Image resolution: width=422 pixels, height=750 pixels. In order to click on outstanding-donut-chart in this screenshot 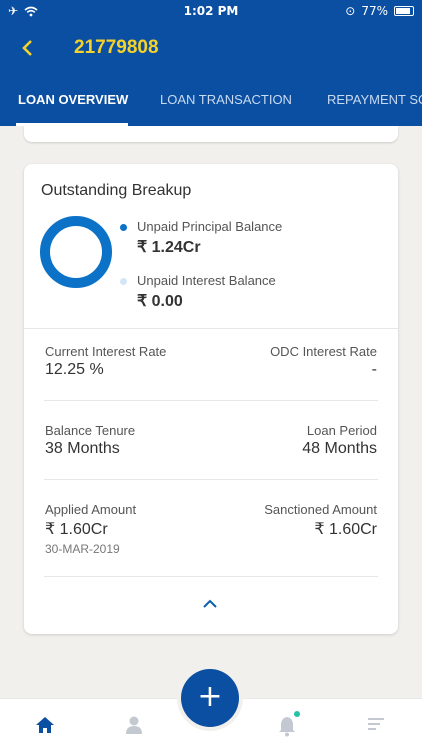, I will do `click(76, 252)`.